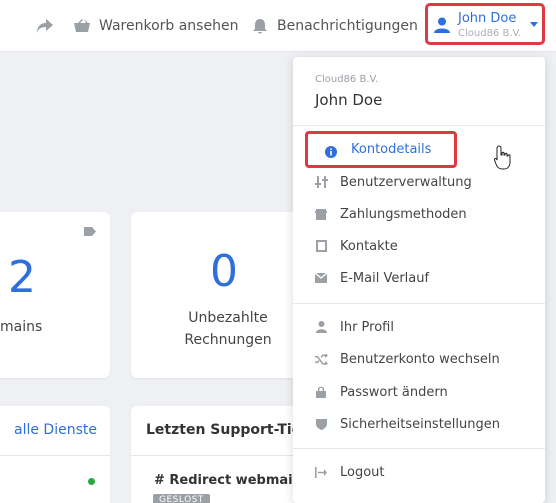 This screenshot has width=556, height=503. I want to click on menu-item-email-history: E-Mail Verlauf, so click(419, 278).